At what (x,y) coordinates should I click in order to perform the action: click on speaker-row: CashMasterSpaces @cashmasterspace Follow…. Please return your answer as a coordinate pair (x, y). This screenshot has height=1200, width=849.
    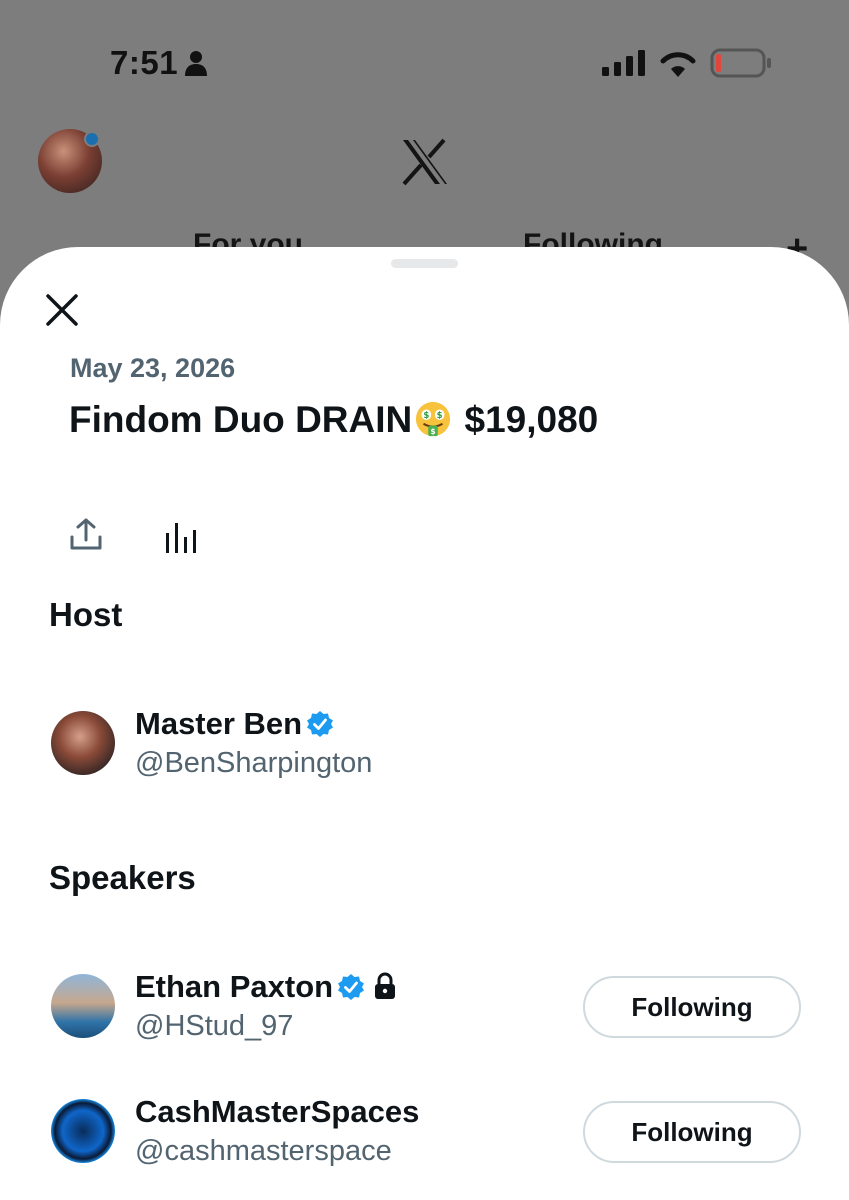
    Looking at the image, I should click on (424, 1139).